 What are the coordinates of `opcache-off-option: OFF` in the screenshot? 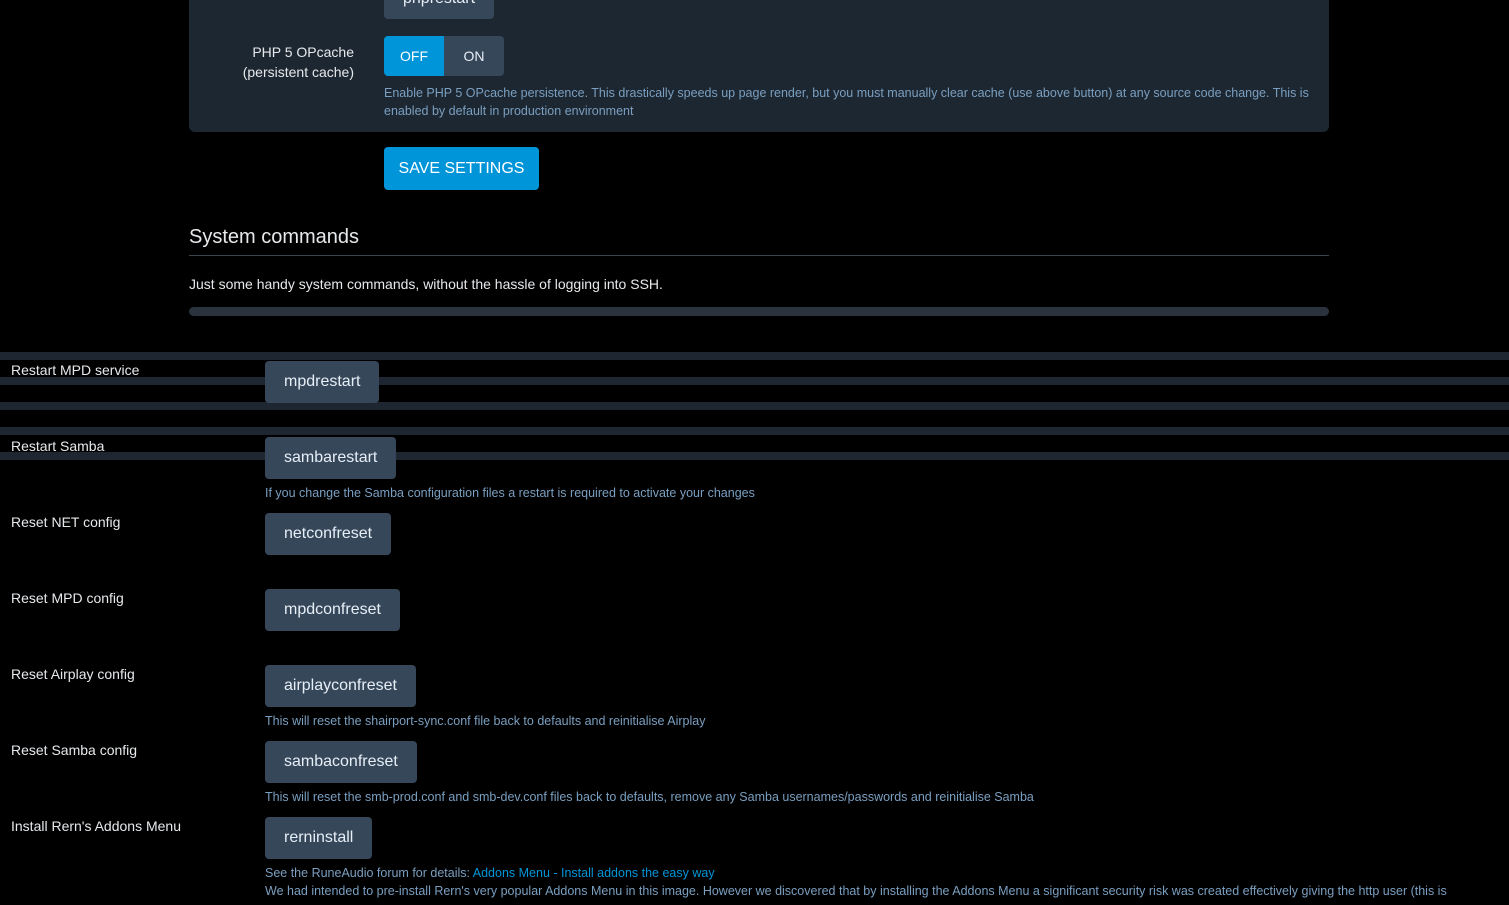 It's located at (414, 56).